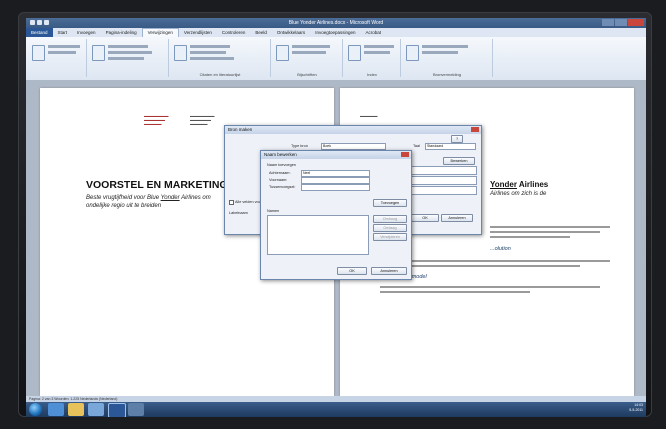  Describe the element at coordinates (299, 146) in the screenshot. I see `source-type-label: Type bron` at that location.